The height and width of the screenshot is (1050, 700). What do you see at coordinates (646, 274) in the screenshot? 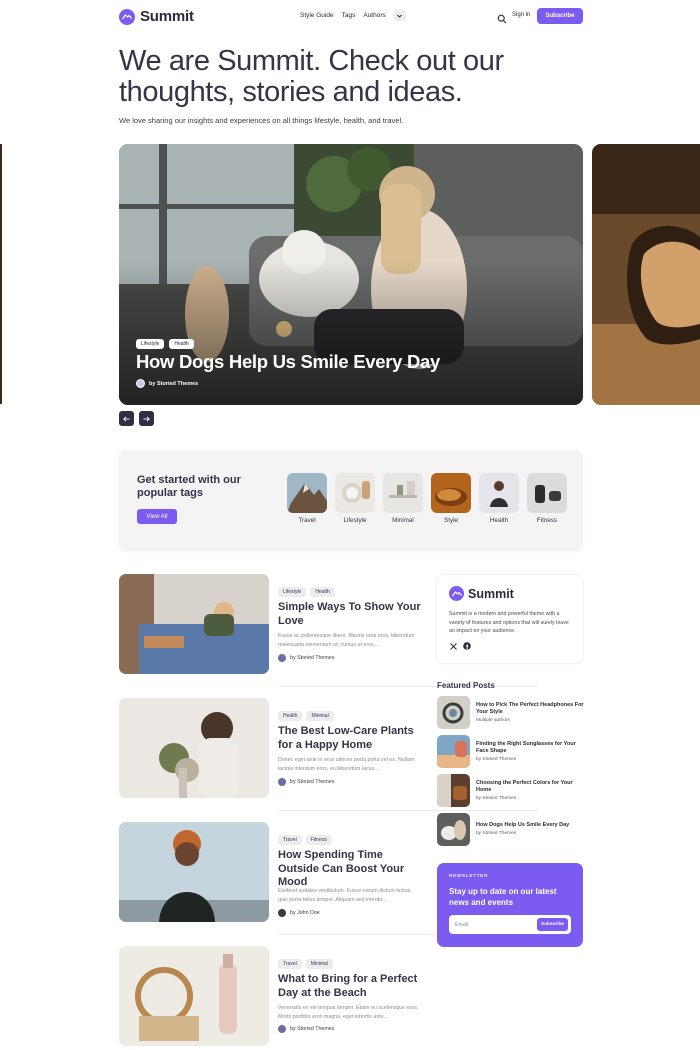
I see `next-slide-peek` at bounding box center [646, 274].